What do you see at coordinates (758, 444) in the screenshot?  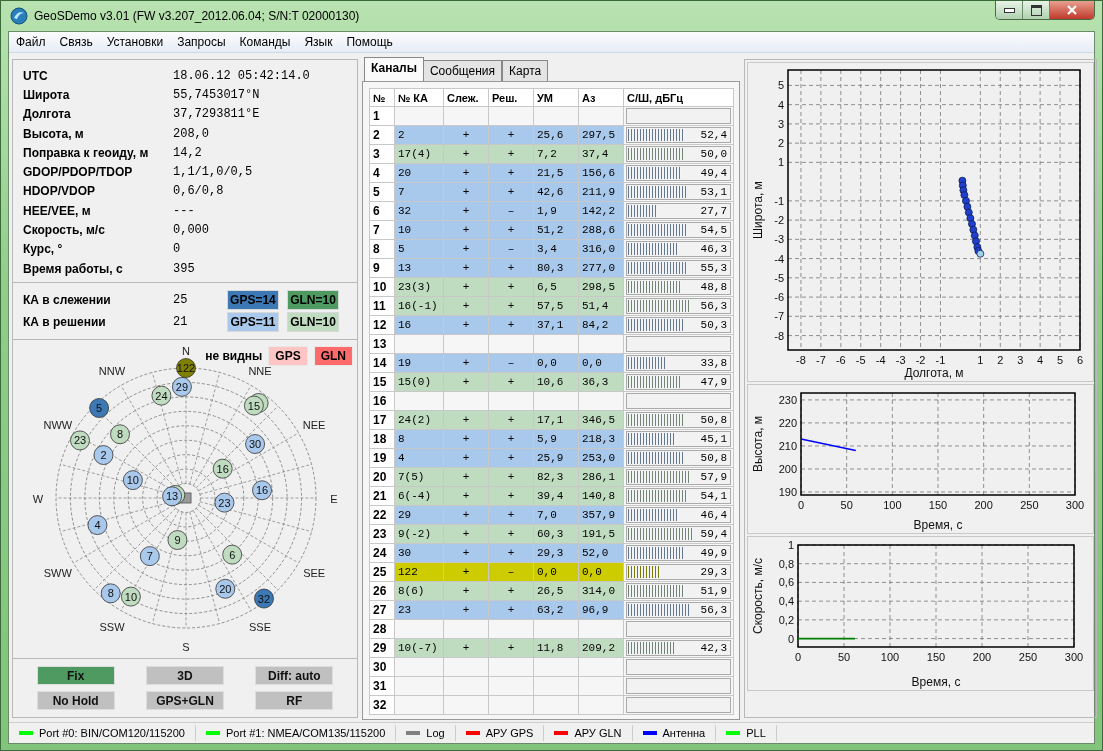 I see `axis-title: Высота, м` at bounding box center [758, 444].